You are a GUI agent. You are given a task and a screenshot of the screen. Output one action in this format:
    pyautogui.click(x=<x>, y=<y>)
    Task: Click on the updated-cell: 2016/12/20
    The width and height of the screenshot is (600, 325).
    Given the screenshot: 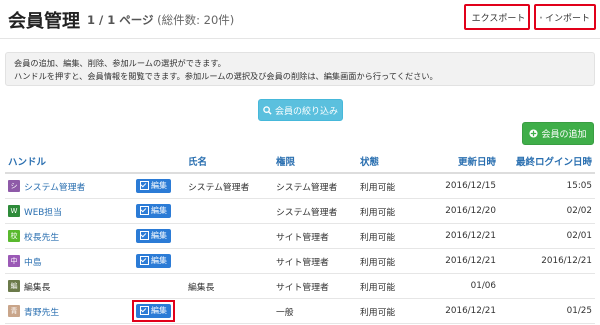 What is the action you would take?
    pyautogui.click(x=460, y=211)
    